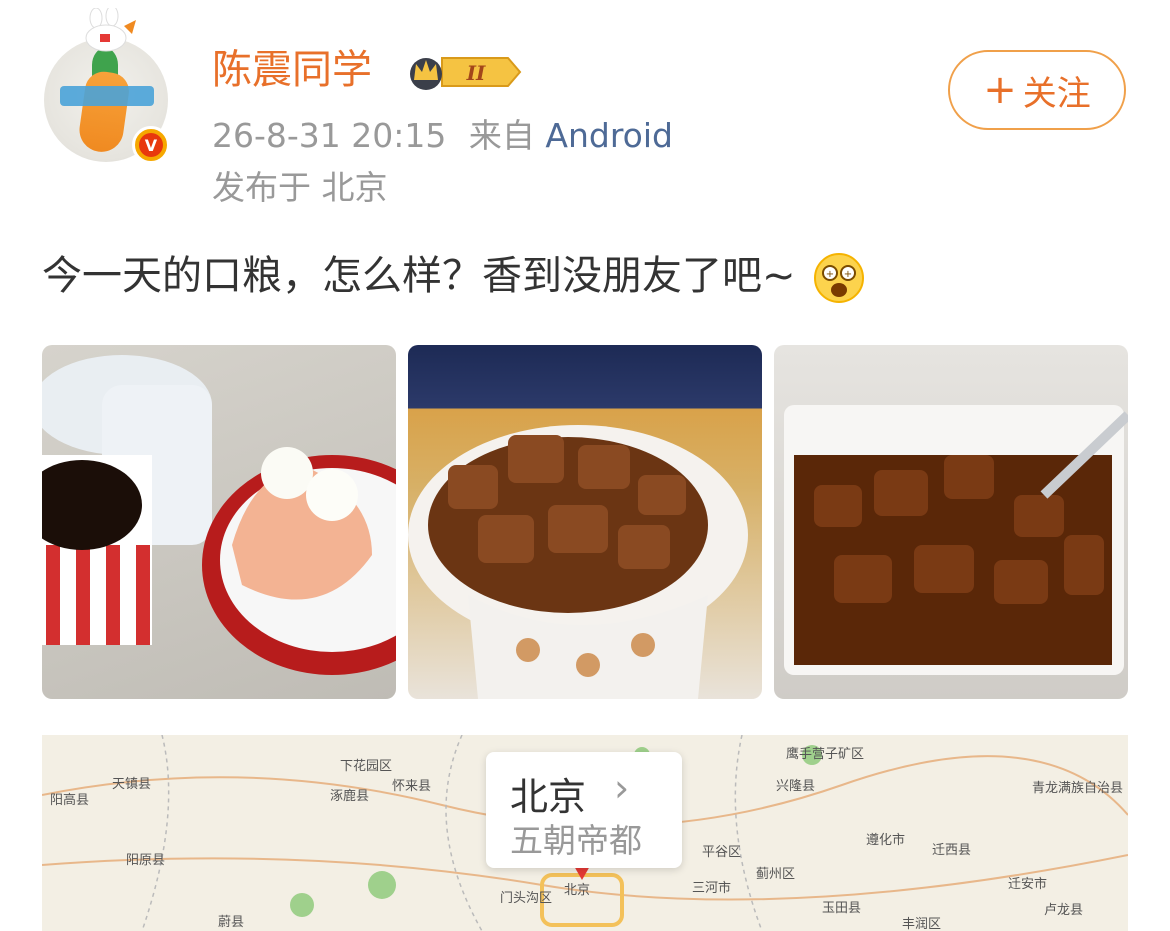  I want to click on carrot-shape, so click(104, 112).